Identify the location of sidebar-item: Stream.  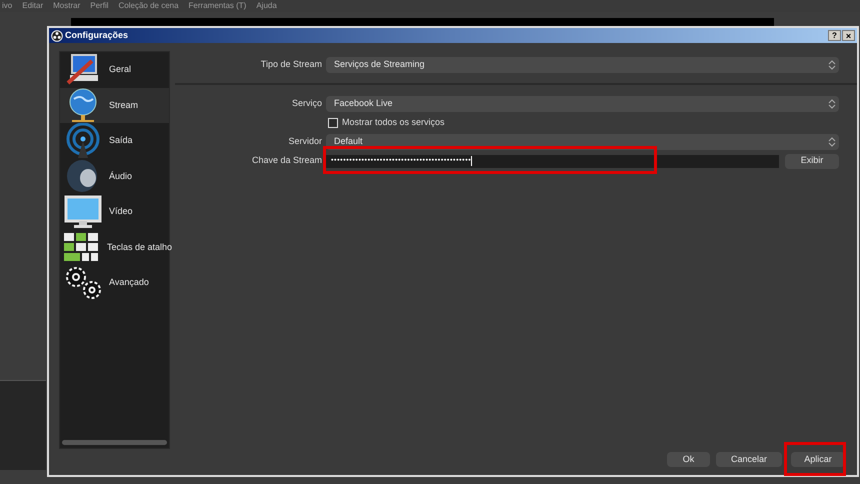
(114, 105).